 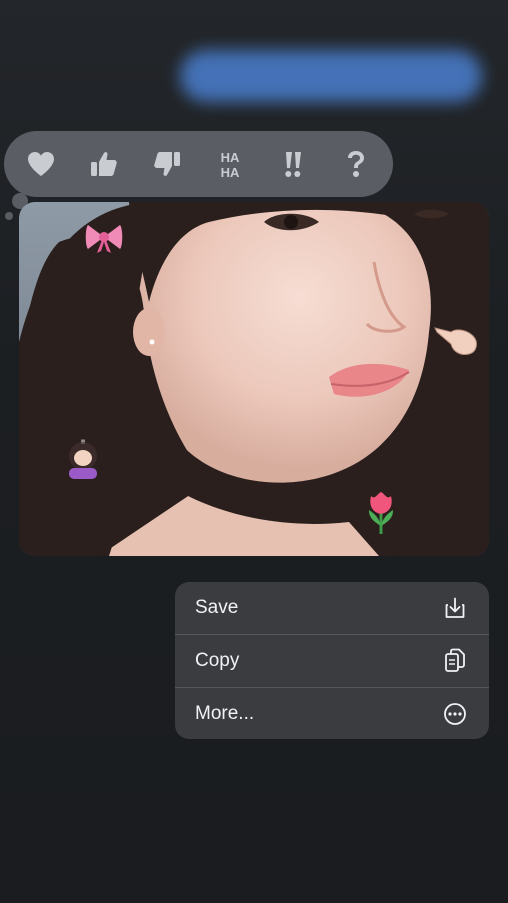 I want to click on save-download-icon, so click(x=455, y=608).